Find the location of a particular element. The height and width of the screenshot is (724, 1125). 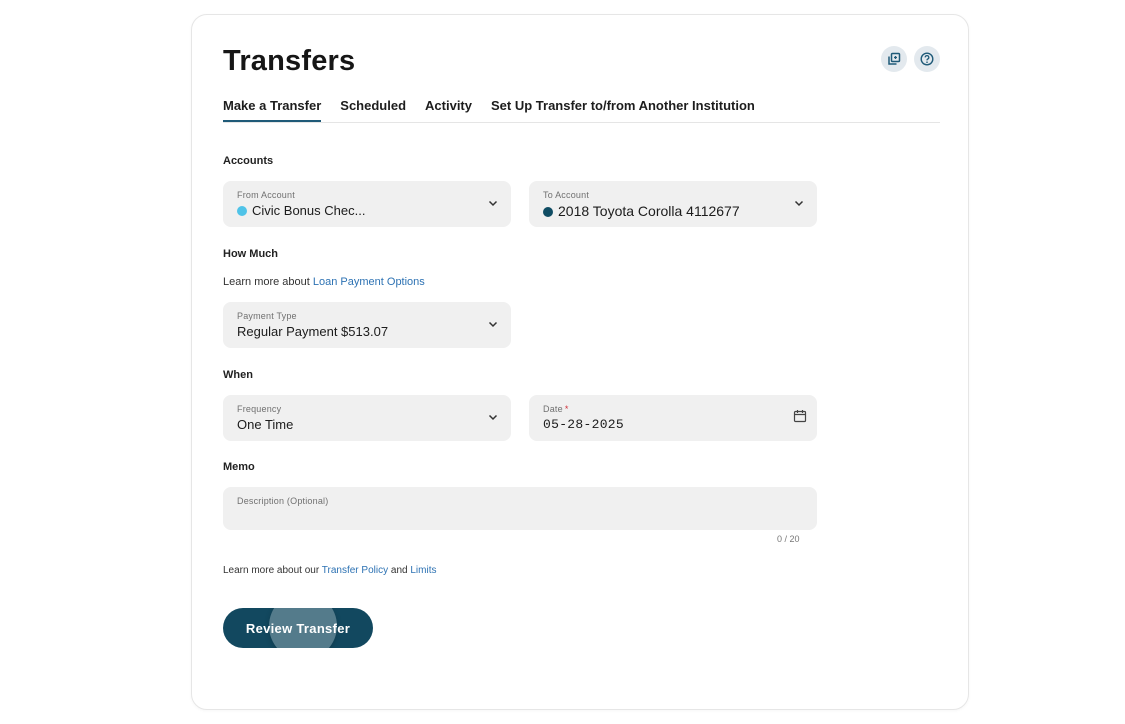

when-label: When is located at coordinates (238, 375).